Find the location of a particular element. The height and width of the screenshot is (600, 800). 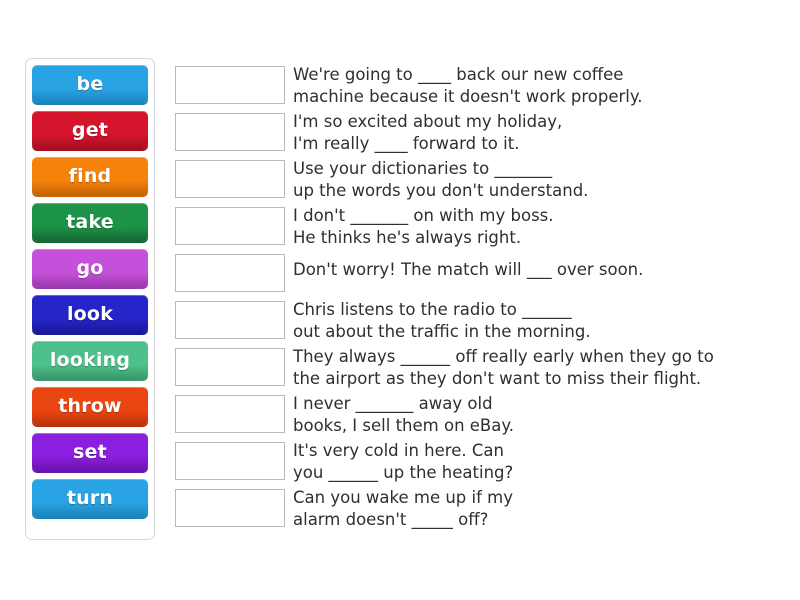

word-tile-turn: turn is located at coordinates (90, 498).